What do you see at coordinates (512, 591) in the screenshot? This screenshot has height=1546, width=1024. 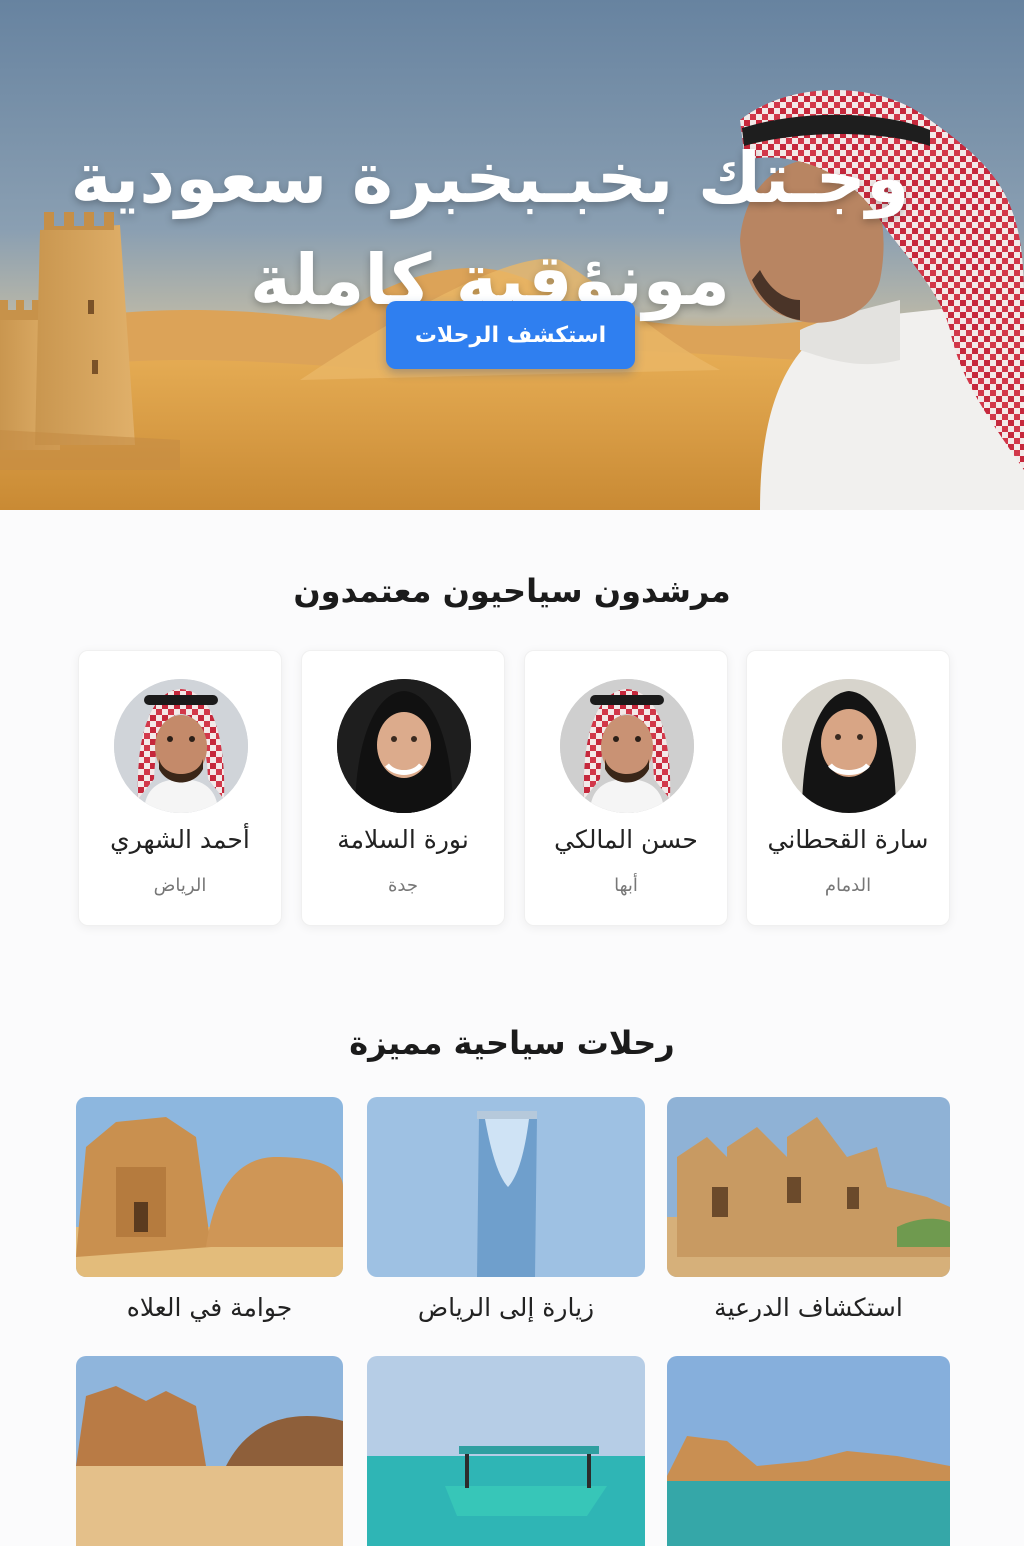 I see `guides-section-title: مرشدون سياحيون معتمدون` at bounding box center [512, 591].